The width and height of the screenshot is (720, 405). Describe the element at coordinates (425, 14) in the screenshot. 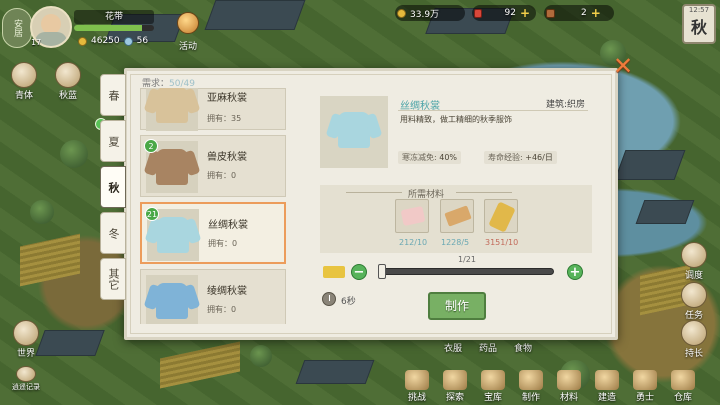

I see `copper-value: 33.9万` at that location.